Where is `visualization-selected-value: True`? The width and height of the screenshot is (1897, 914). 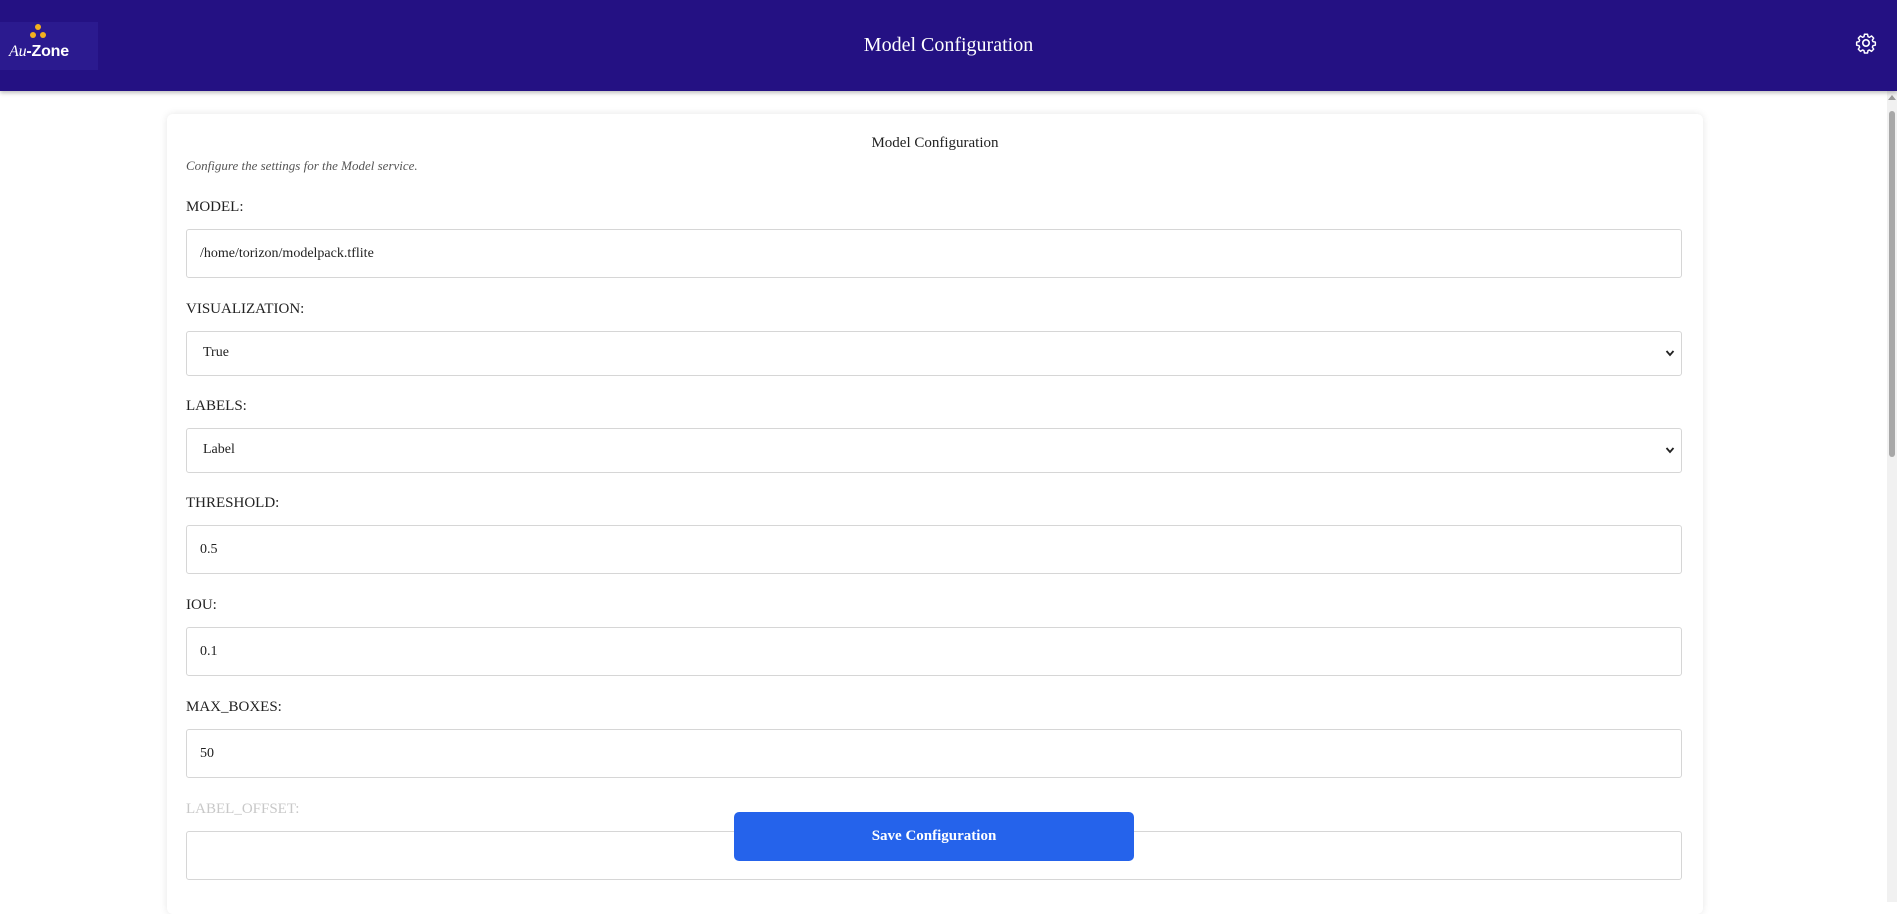 visualization-selected-value: True is located at coordinates (216, 352).